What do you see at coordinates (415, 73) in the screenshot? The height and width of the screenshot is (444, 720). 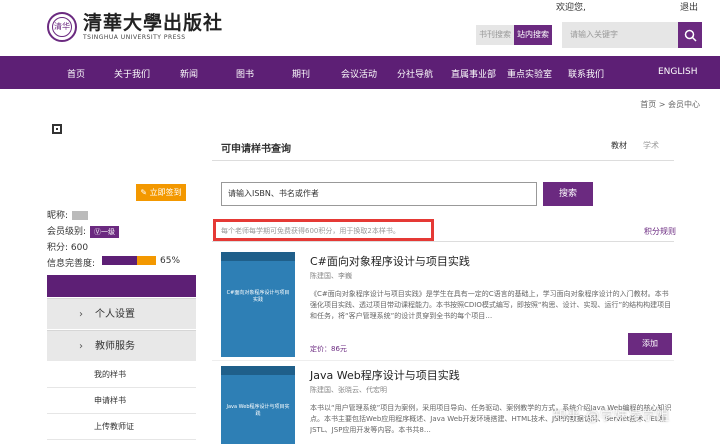 I see `nav-branches: 分社导航` at bounding box center [415, 73].